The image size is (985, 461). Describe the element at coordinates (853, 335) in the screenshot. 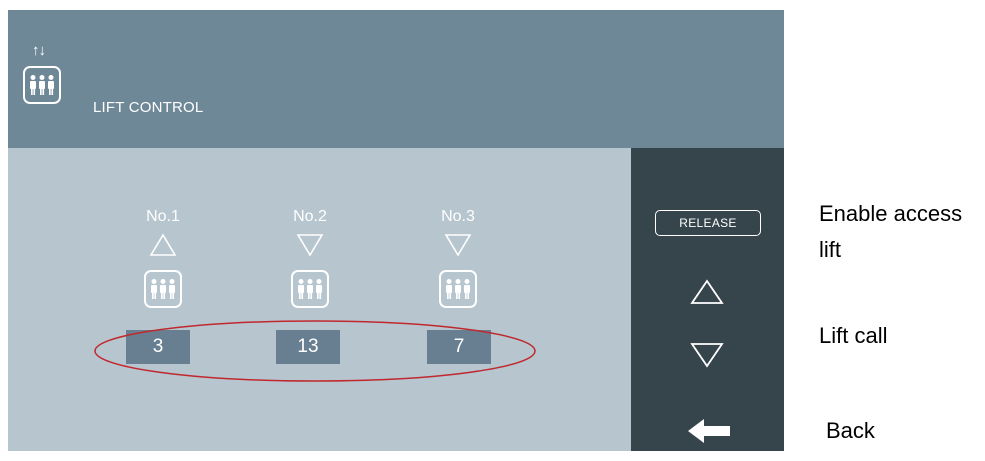

I see `note-lift-call: Lift call` at that location.